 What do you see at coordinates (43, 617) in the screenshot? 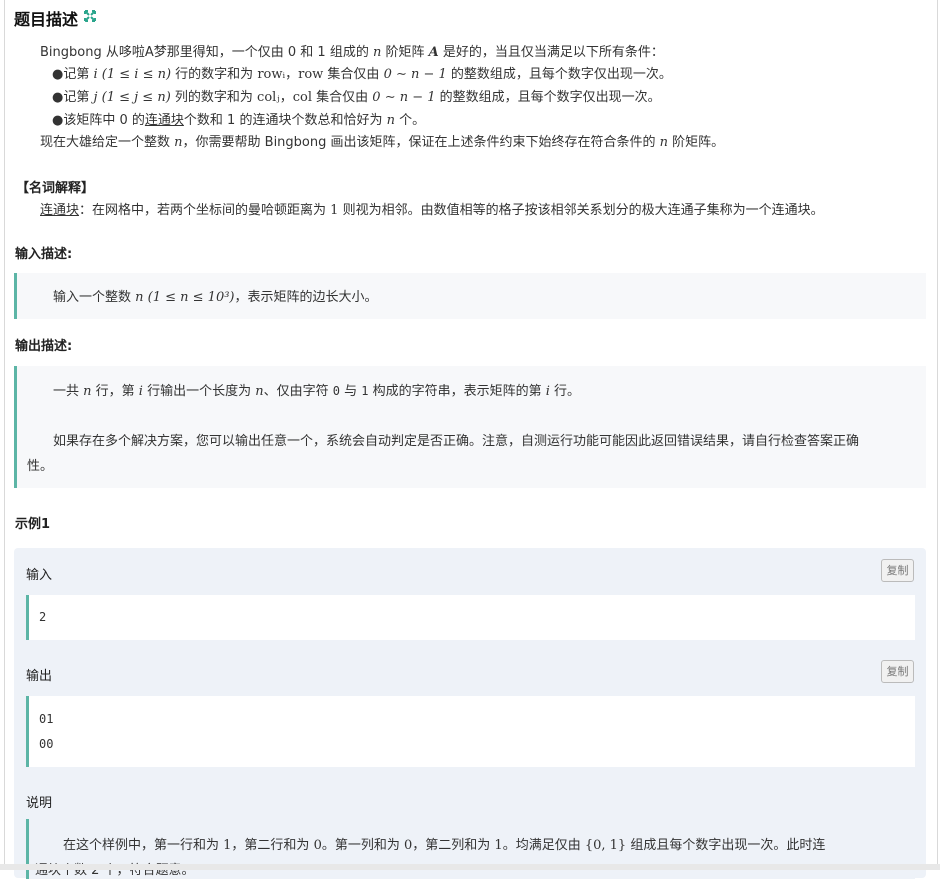
I see `code-line: 2` at bounding box center [43, 617].